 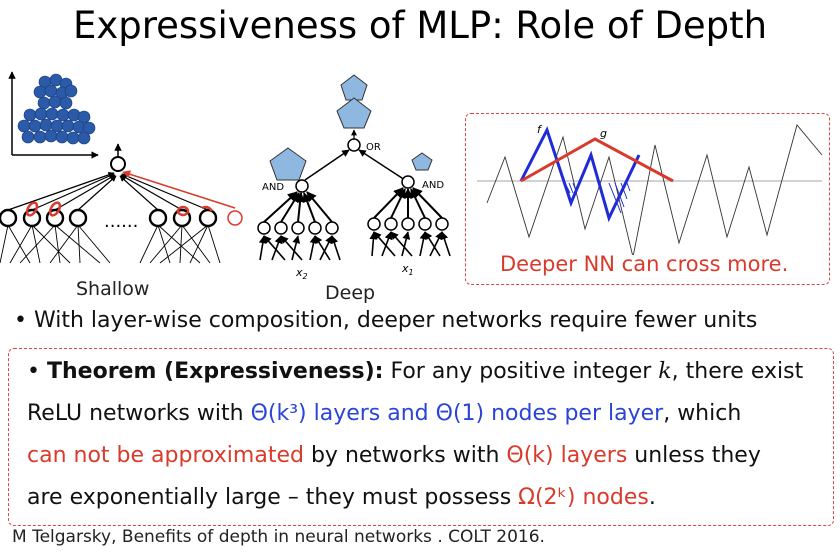 I want to click on ball-cluster-icon, so click(x=56, y=109).